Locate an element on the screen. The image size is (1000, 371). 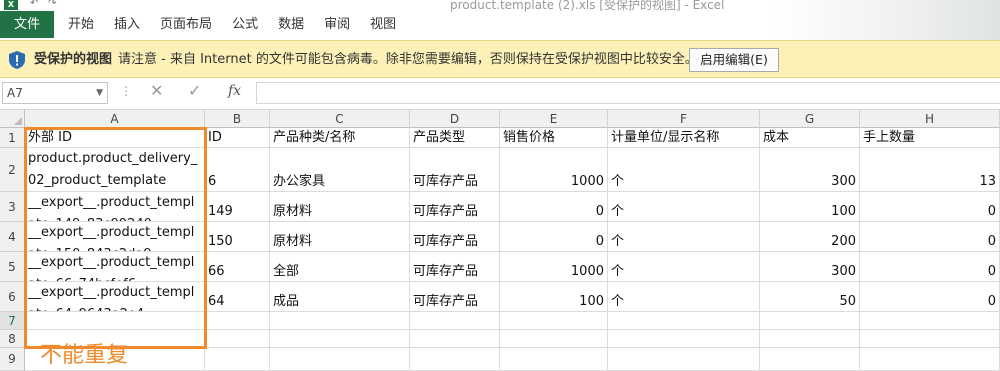
cell-f4: 个 is located at coordinates (684, 237).